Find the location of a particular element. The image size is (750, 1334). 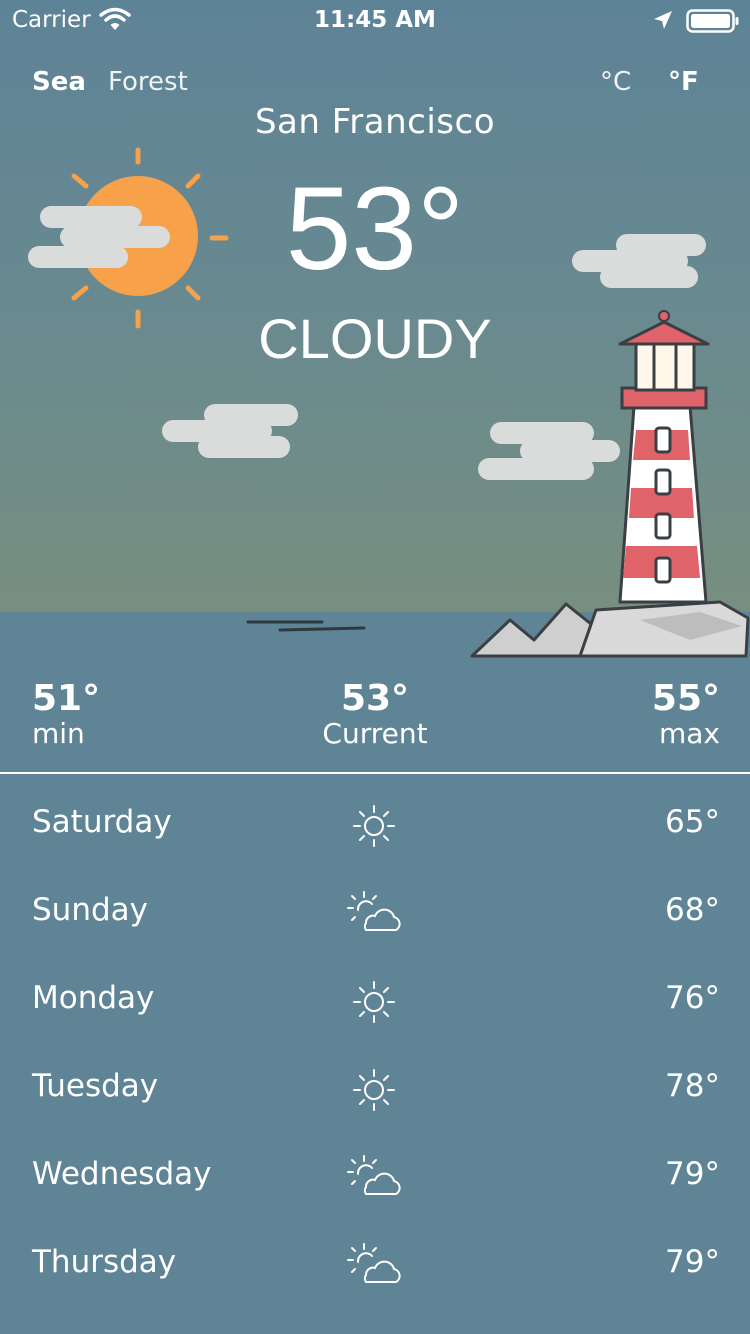

forecast-row: Sunday 68° is located at coordinates (375, 914).